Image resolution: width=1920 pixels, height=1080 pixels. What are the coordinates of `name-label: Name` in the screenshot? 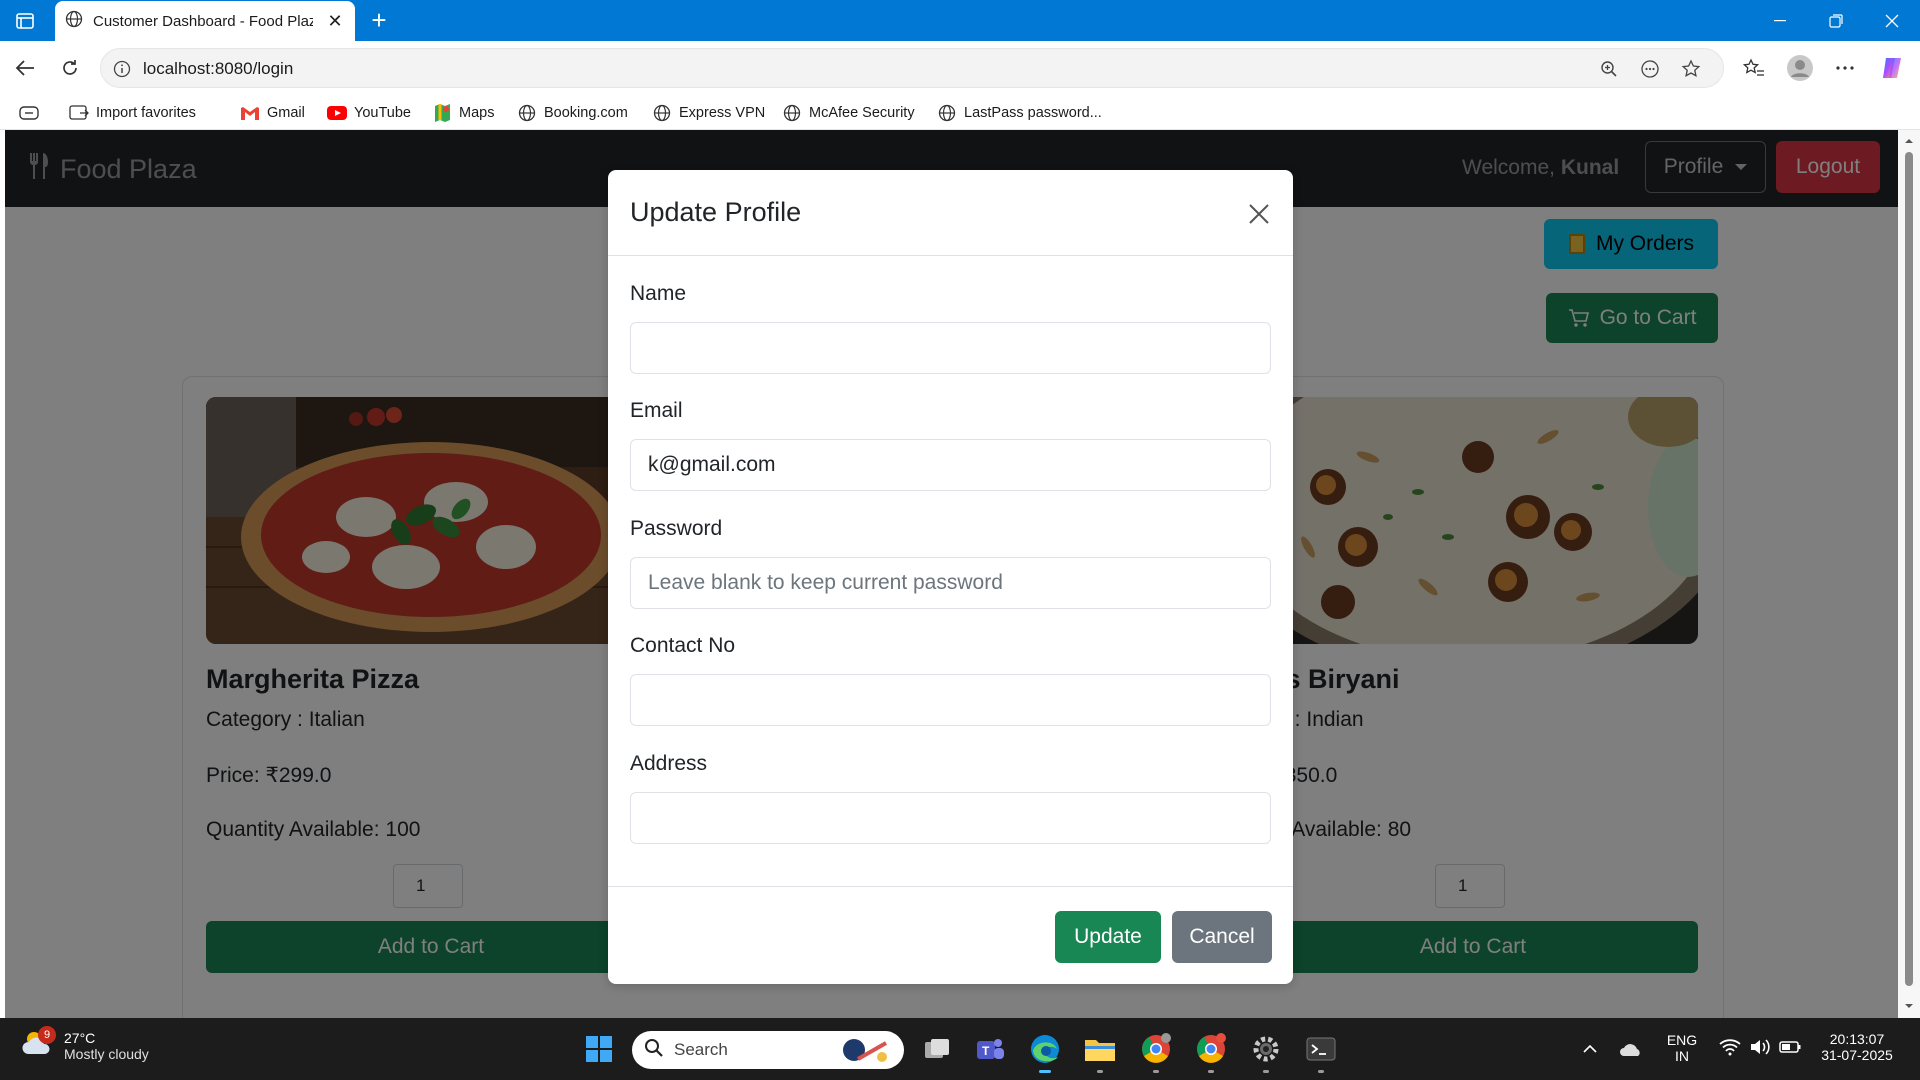 It's located at (658, 293).